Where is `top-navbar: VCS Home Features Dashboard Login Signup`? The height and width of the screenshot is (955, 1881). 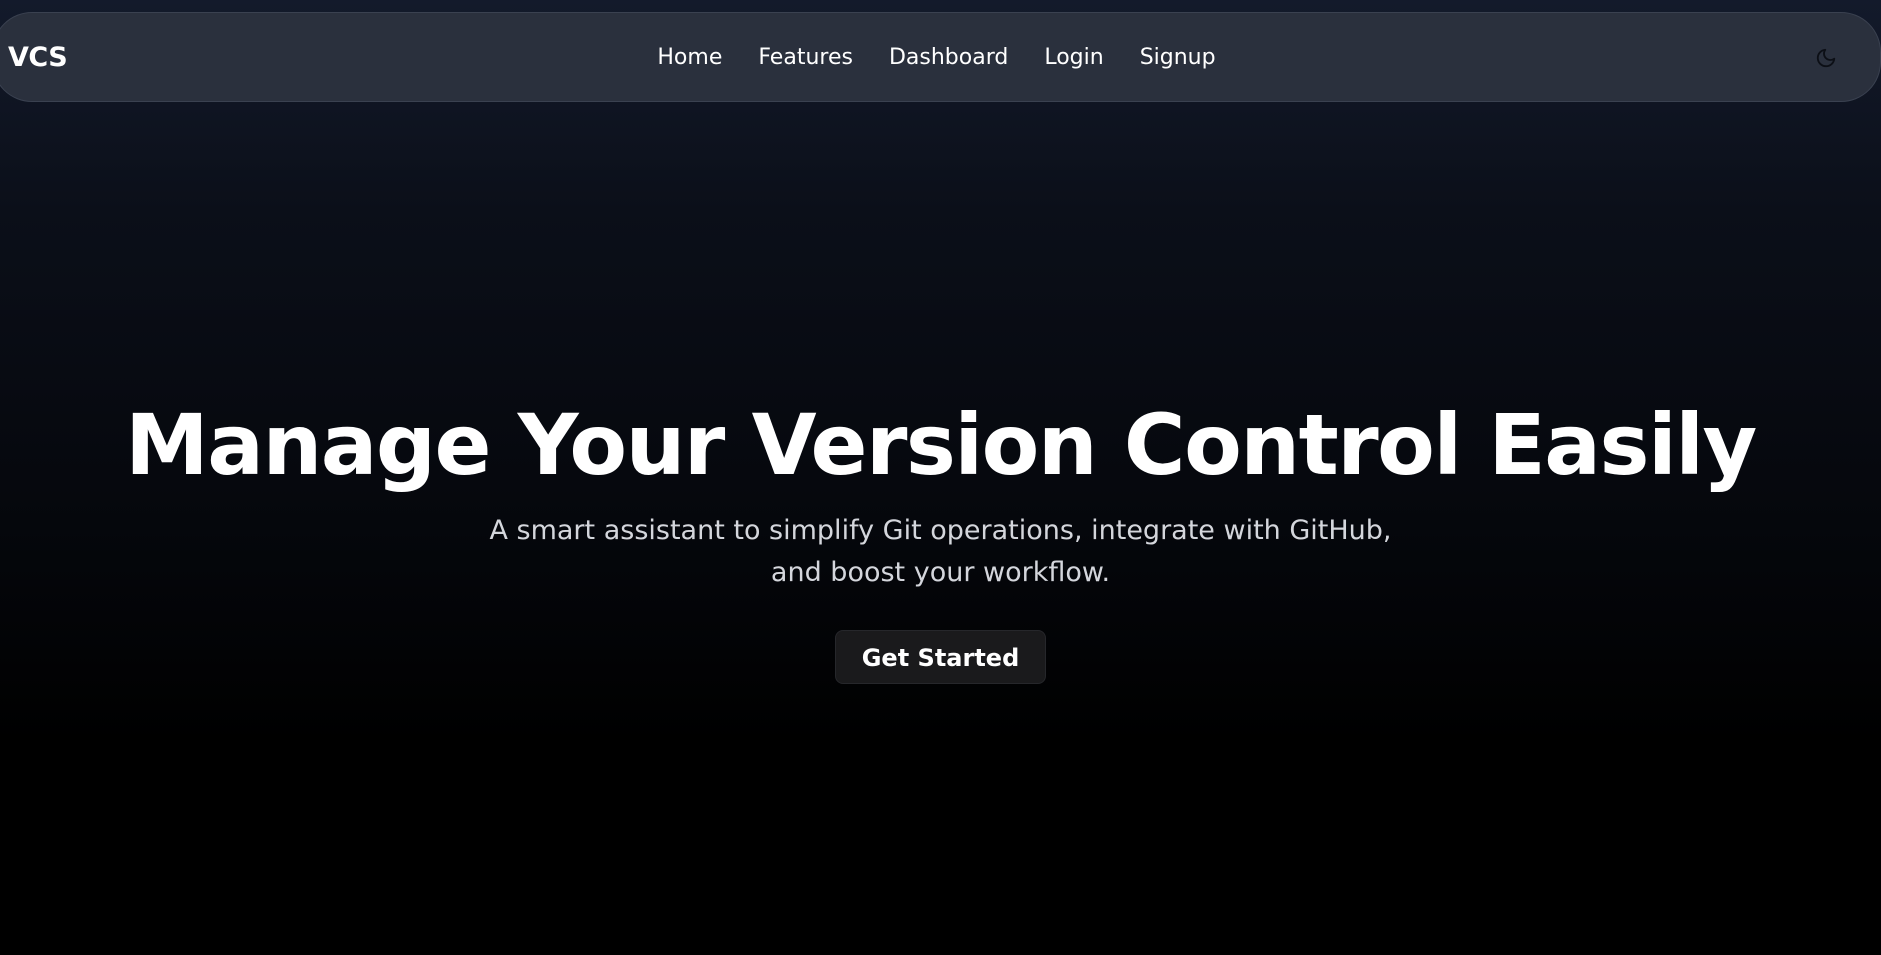 top-navbar: VCS Home Features Dashboard Login Signup is located at coordinates (940, 57).